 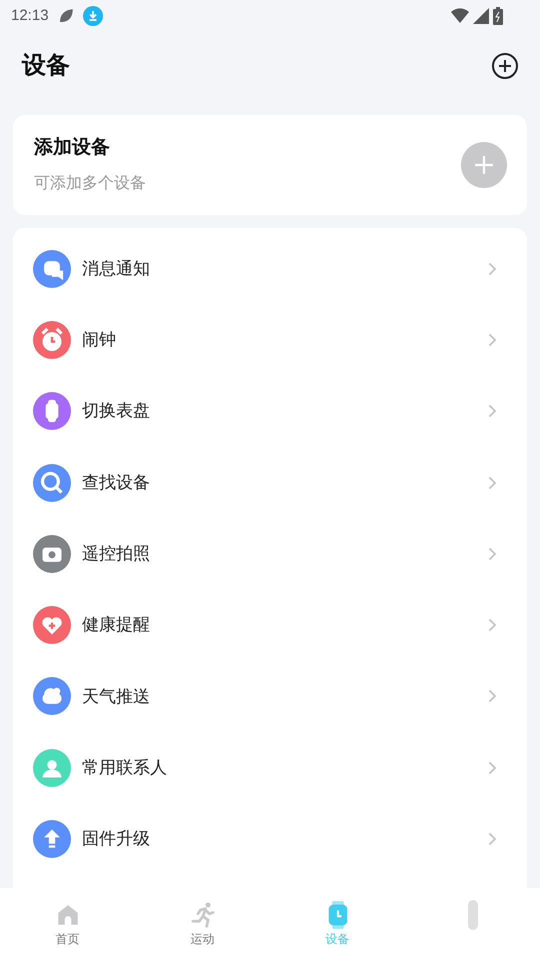 What do you see at coordinates (481, 16) in the screenshot?
I see `signal-icon` at bounding box center [481, 16].